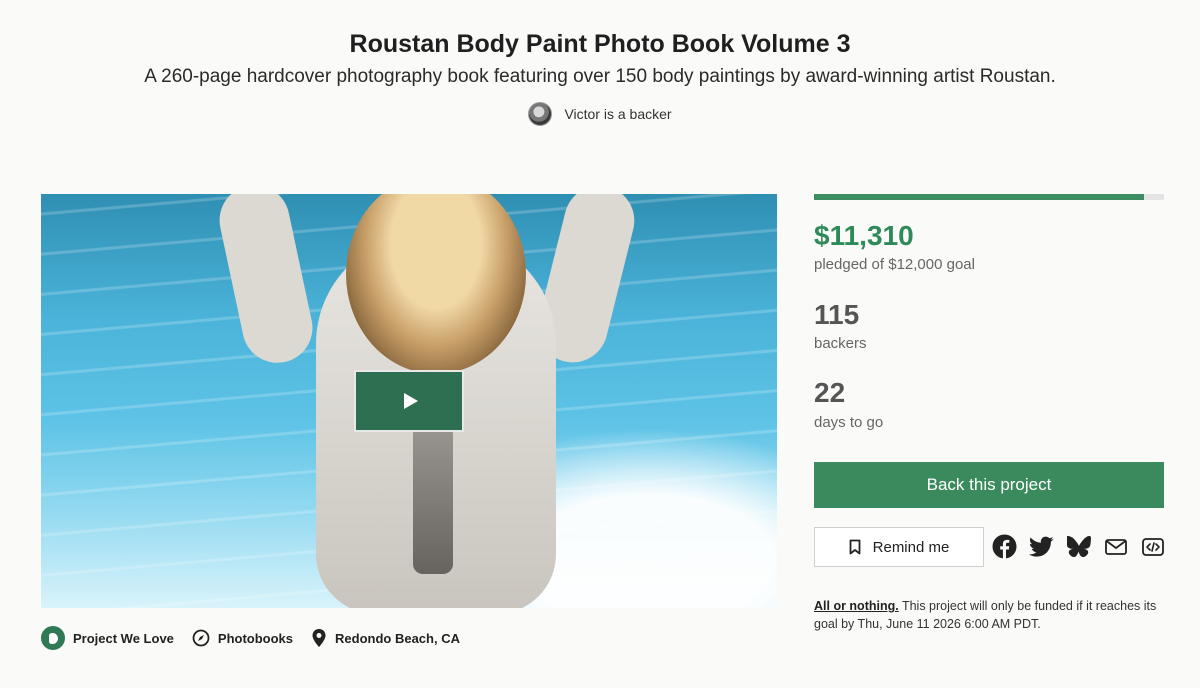 This screenshot has height=688, width=1200. I want to click on bluesky-icon, so click(1078, 546).